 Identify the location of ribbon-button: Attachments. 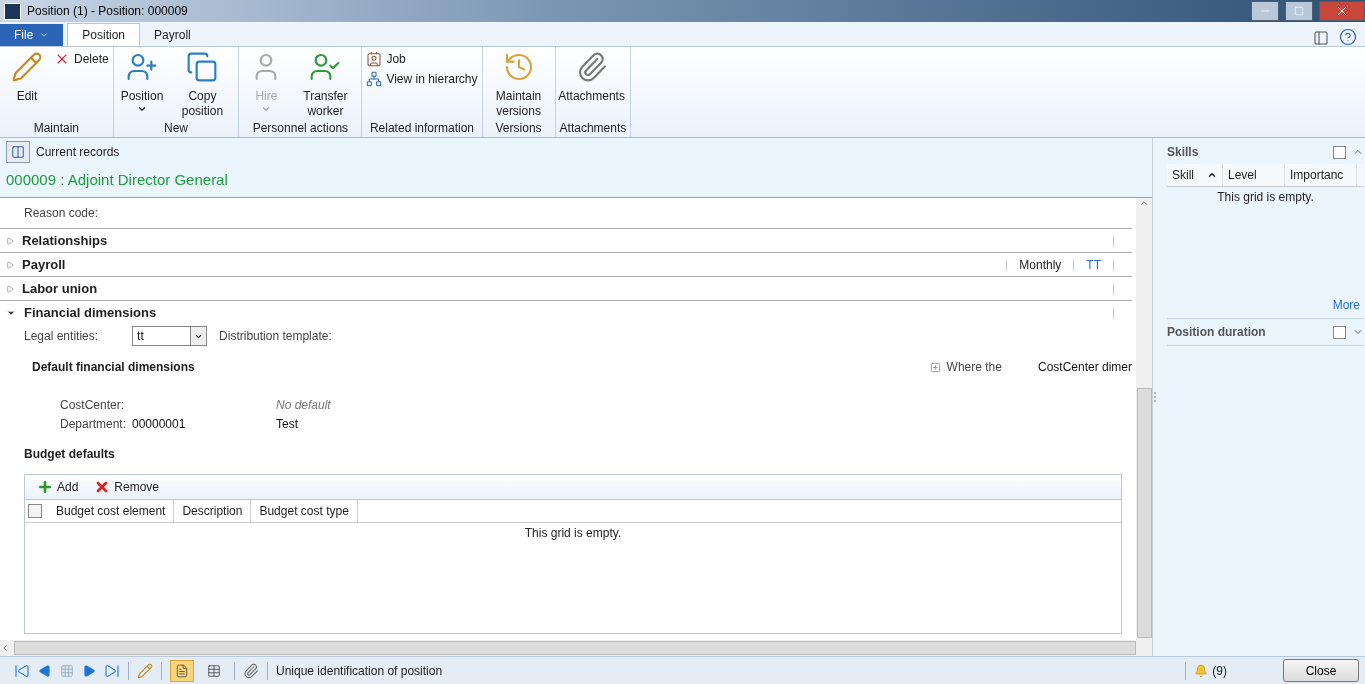
(591, 86).